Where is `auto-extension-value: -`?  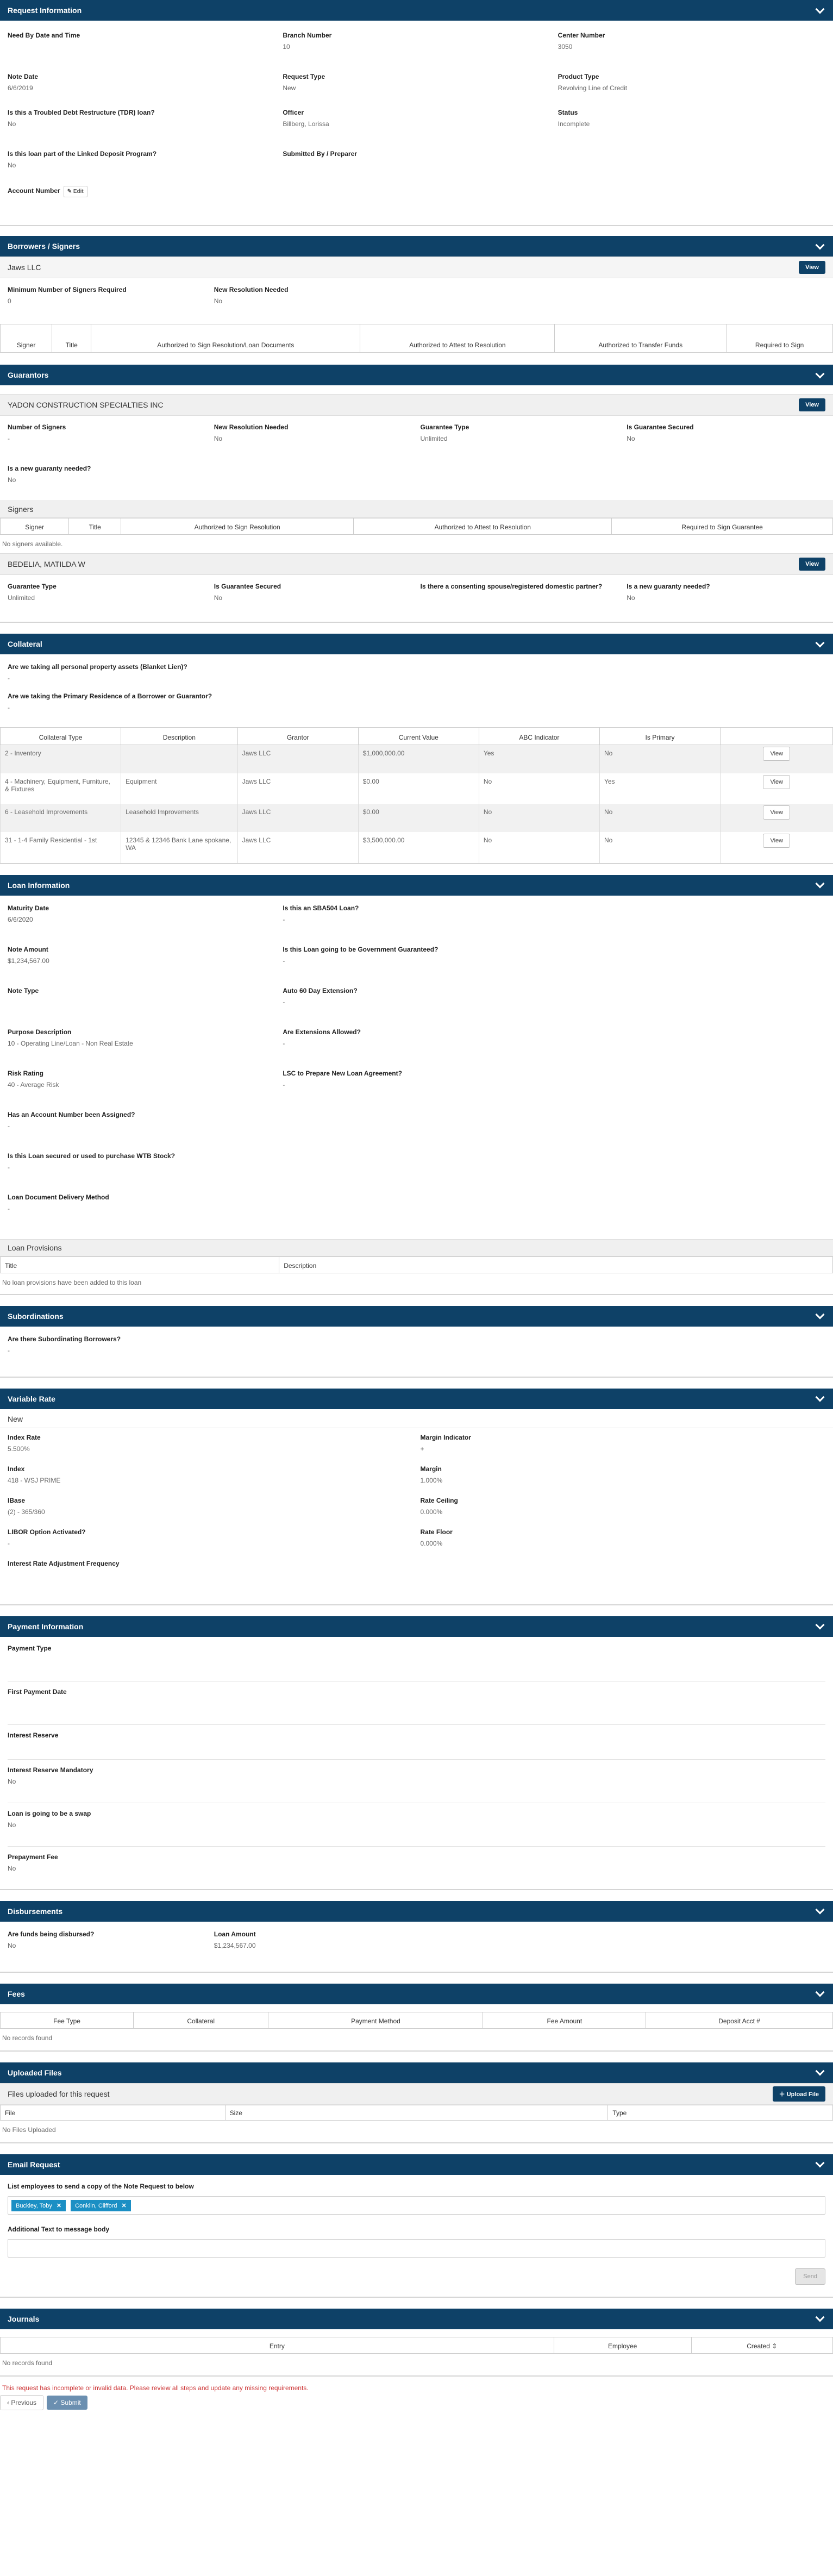 auto-extension-value: - is located at coordinates (284, 1002).